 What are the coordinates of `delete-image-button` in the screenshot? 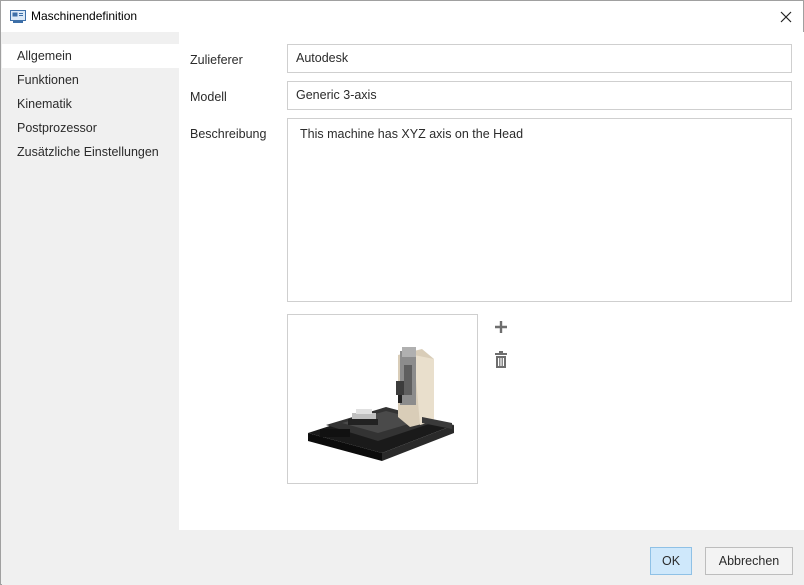 It's located at (501, 359).